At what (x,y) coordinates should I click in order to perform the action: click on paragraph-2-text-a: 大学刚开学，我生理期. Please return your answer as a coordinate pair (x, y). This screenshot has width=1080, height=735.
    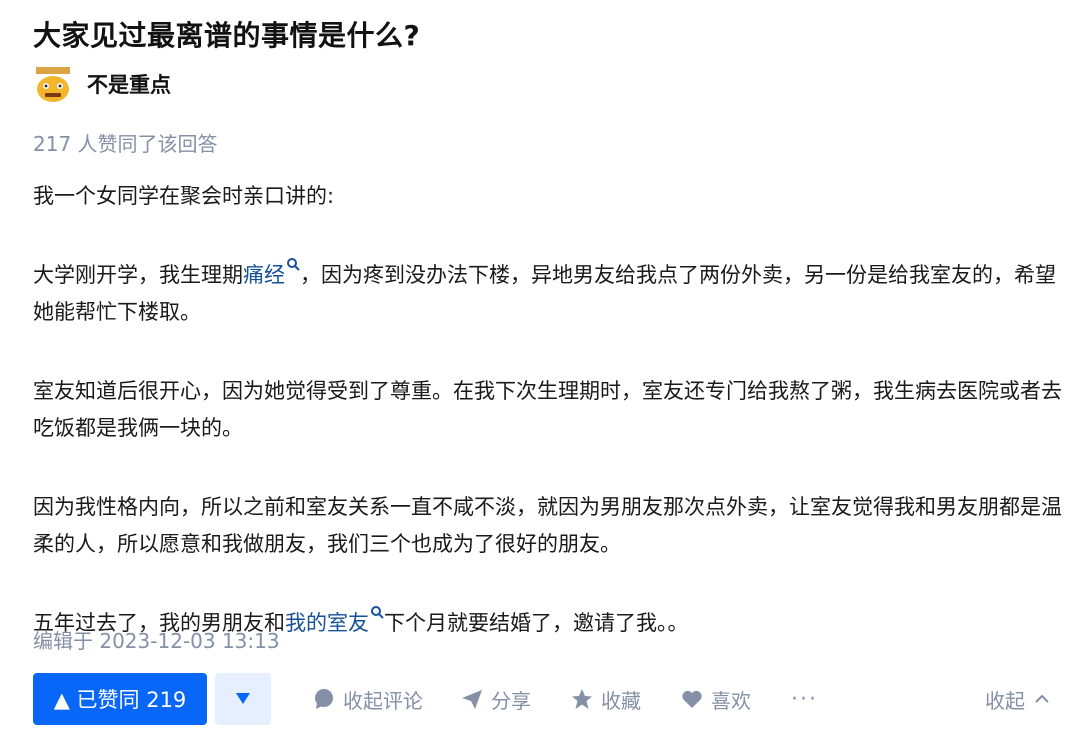
    Looking at the image, I should click on (138, 275).